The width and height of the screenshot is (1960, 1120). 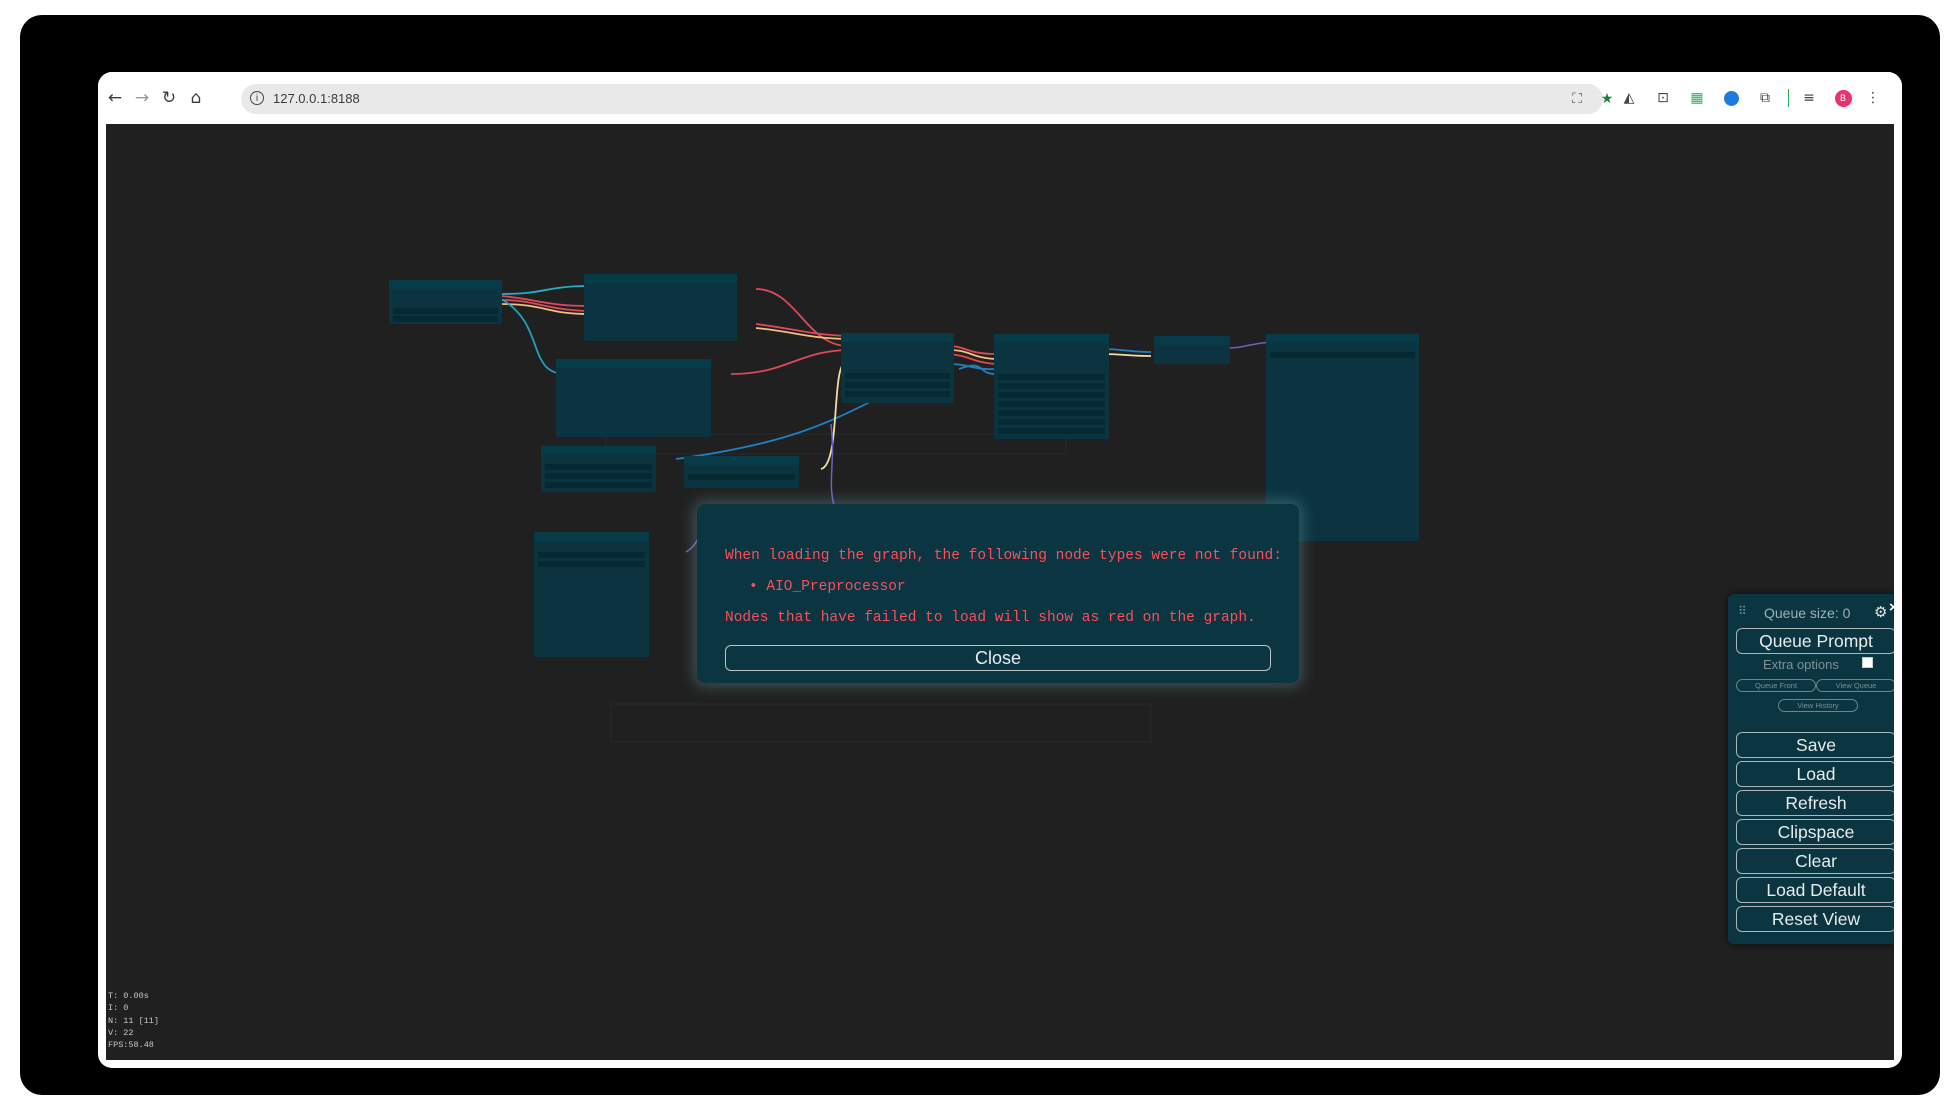 What do you see at coordinates (788, 362) in the screenshot?
I see `link-negative` at bounding box center [788, 362].